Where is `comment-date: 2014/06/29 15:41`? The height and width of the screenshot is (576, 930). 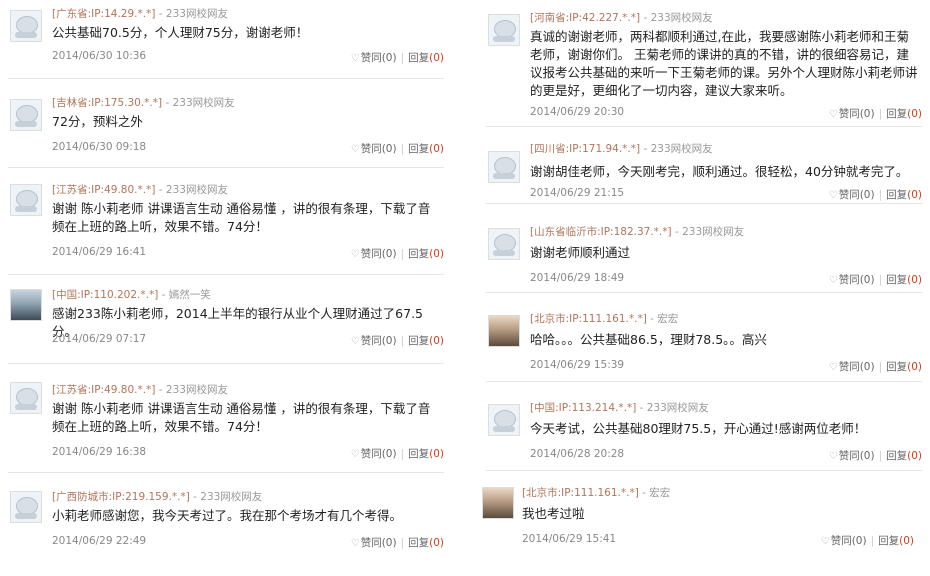 comment-date: 2014/06/29 15:41 is located at coordinates (569, 539).